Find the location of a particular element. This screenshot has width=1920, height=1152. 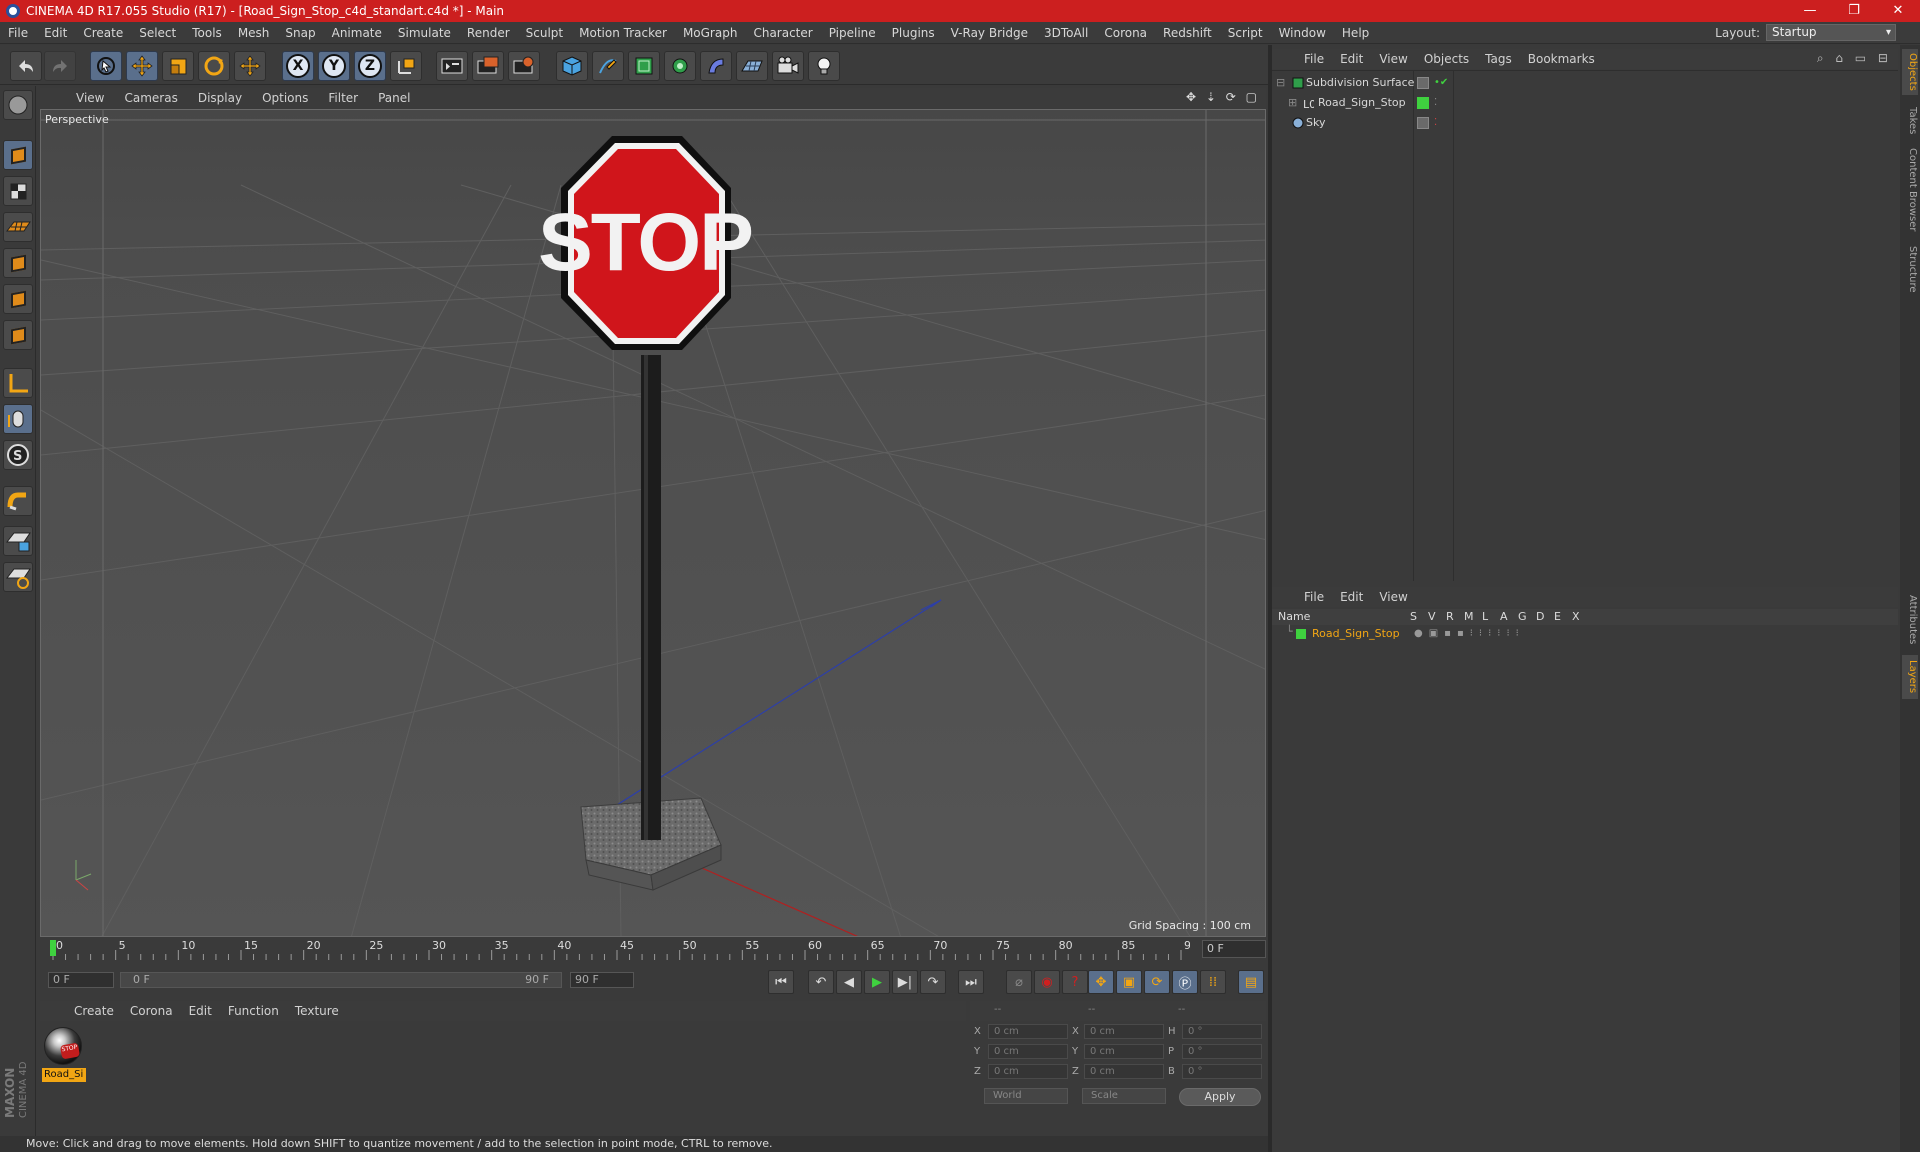

workplane-mode-icon is located at coordinates (18, 227).